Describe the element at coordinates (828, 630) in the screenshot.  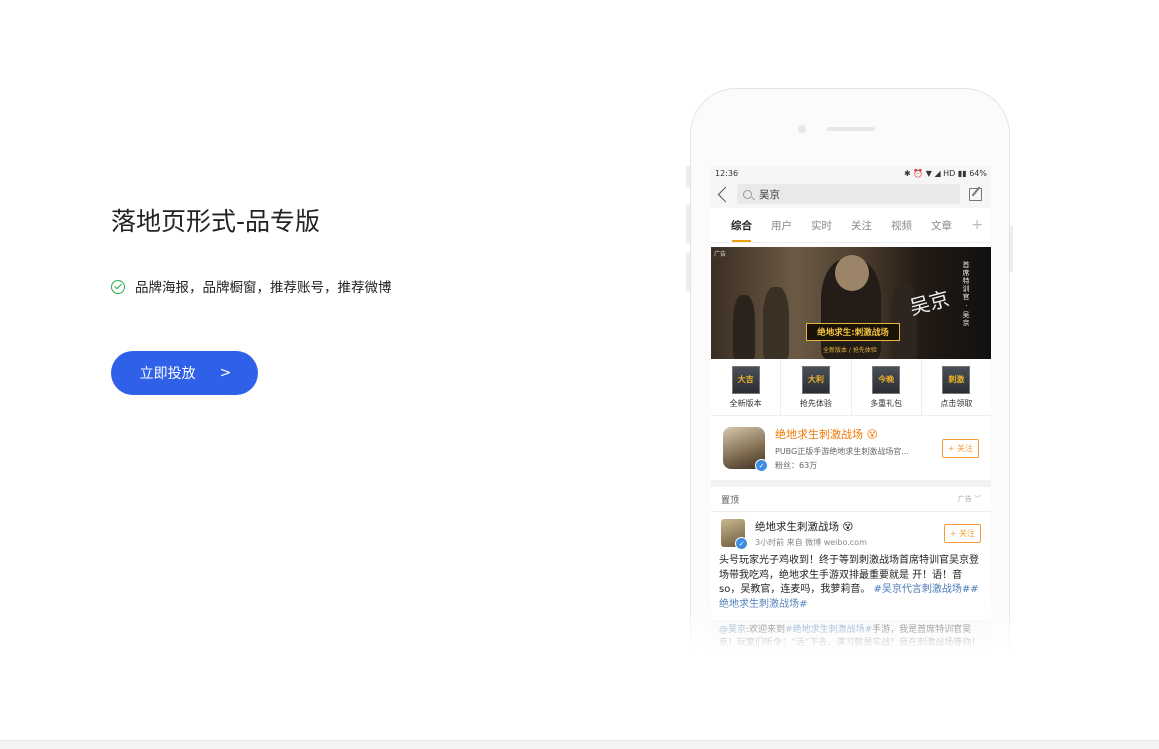
I see `repost-hashtag: #绝地求生刺激战场#` at that location.